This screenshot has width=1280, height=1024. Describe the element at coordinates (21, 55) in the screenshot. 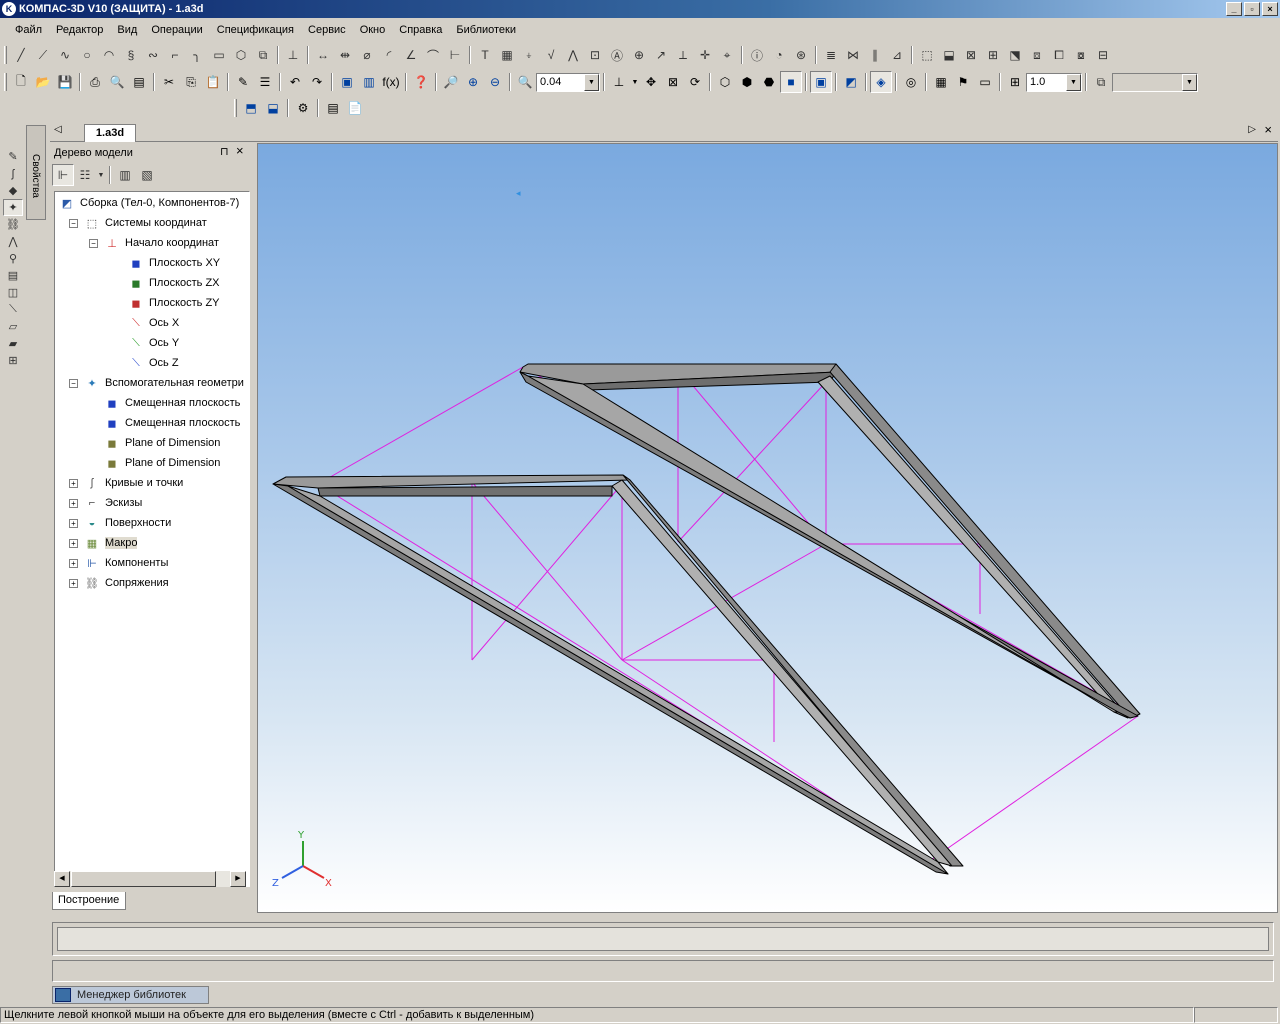

I see `line-icon: ╱` at that location.